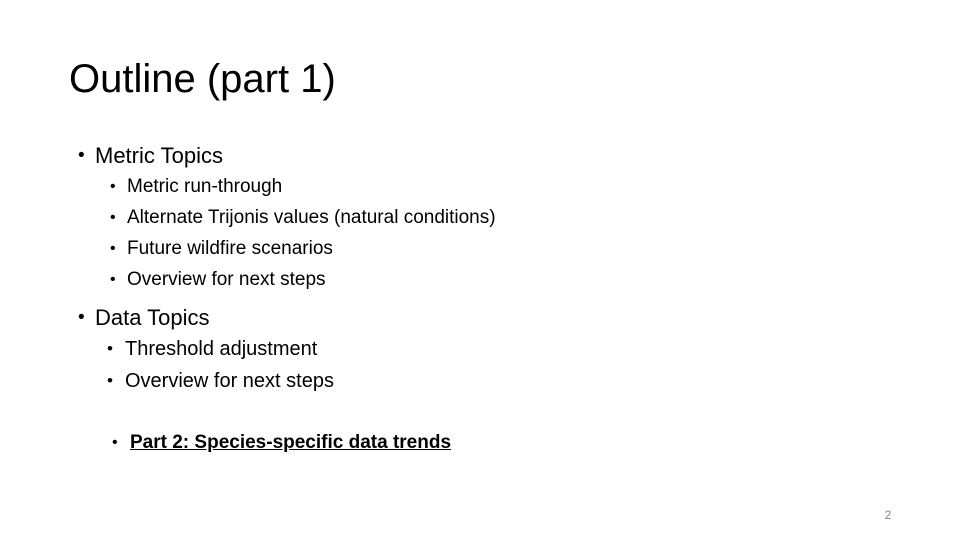 The height and width of the screenshot is (540, 960). I want to click on page-title: Outline (part 1), so click(202, 79).